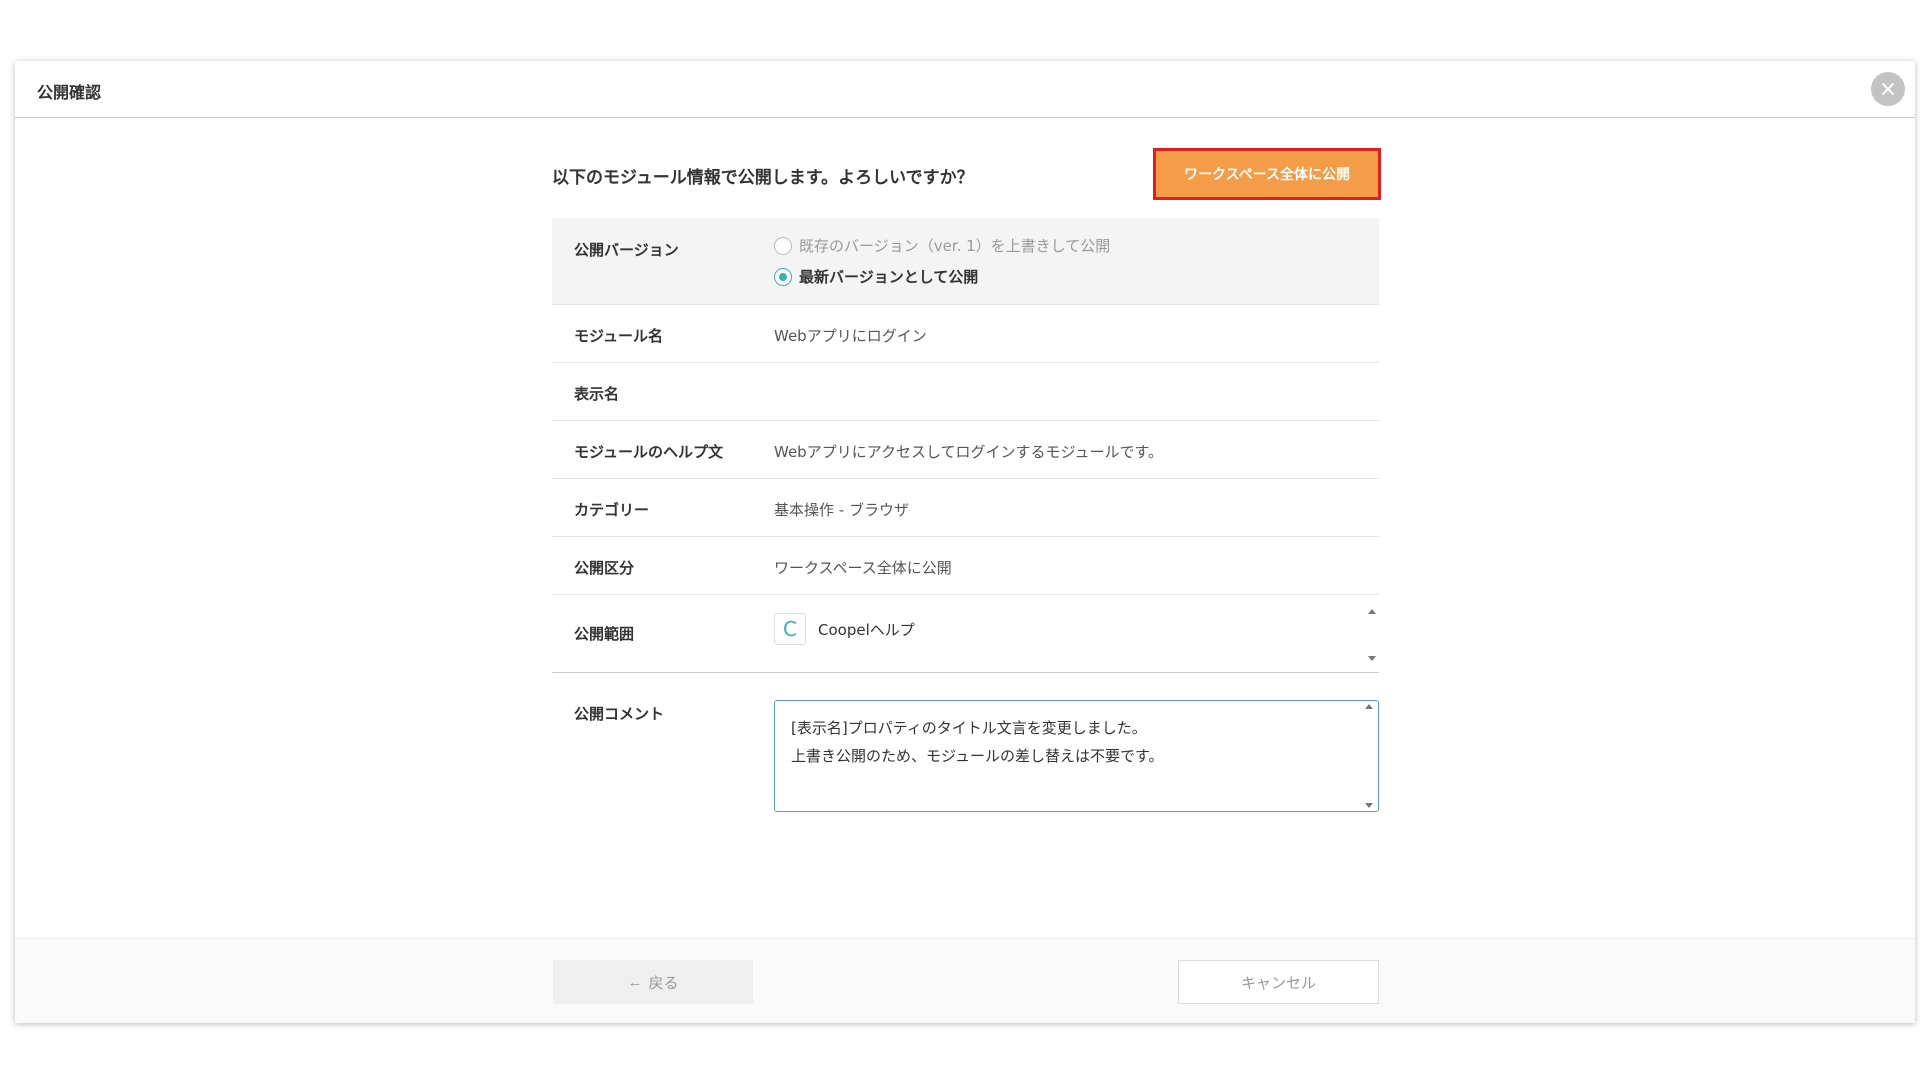 The width and height of the screenshot is (1920, 1080). I want to click on back-button: ← 戻る, so click(653, 982).